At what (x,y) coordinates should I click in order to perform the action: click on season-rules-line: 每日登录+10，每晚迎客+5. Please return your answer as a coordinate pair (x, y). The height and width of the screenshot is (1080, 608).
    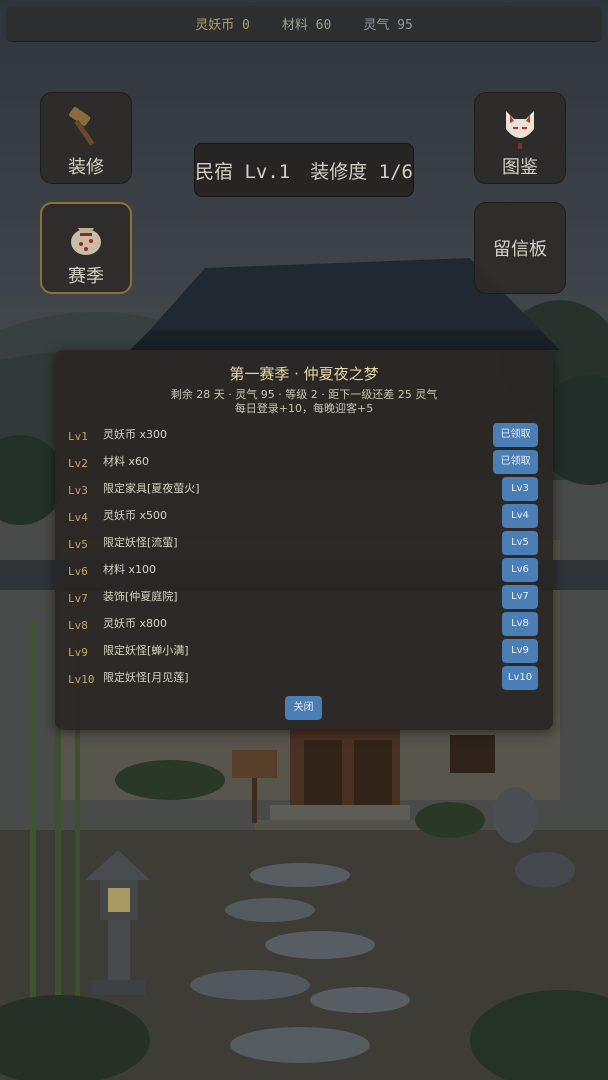
    Looking at the image, I should click on (304, 408).